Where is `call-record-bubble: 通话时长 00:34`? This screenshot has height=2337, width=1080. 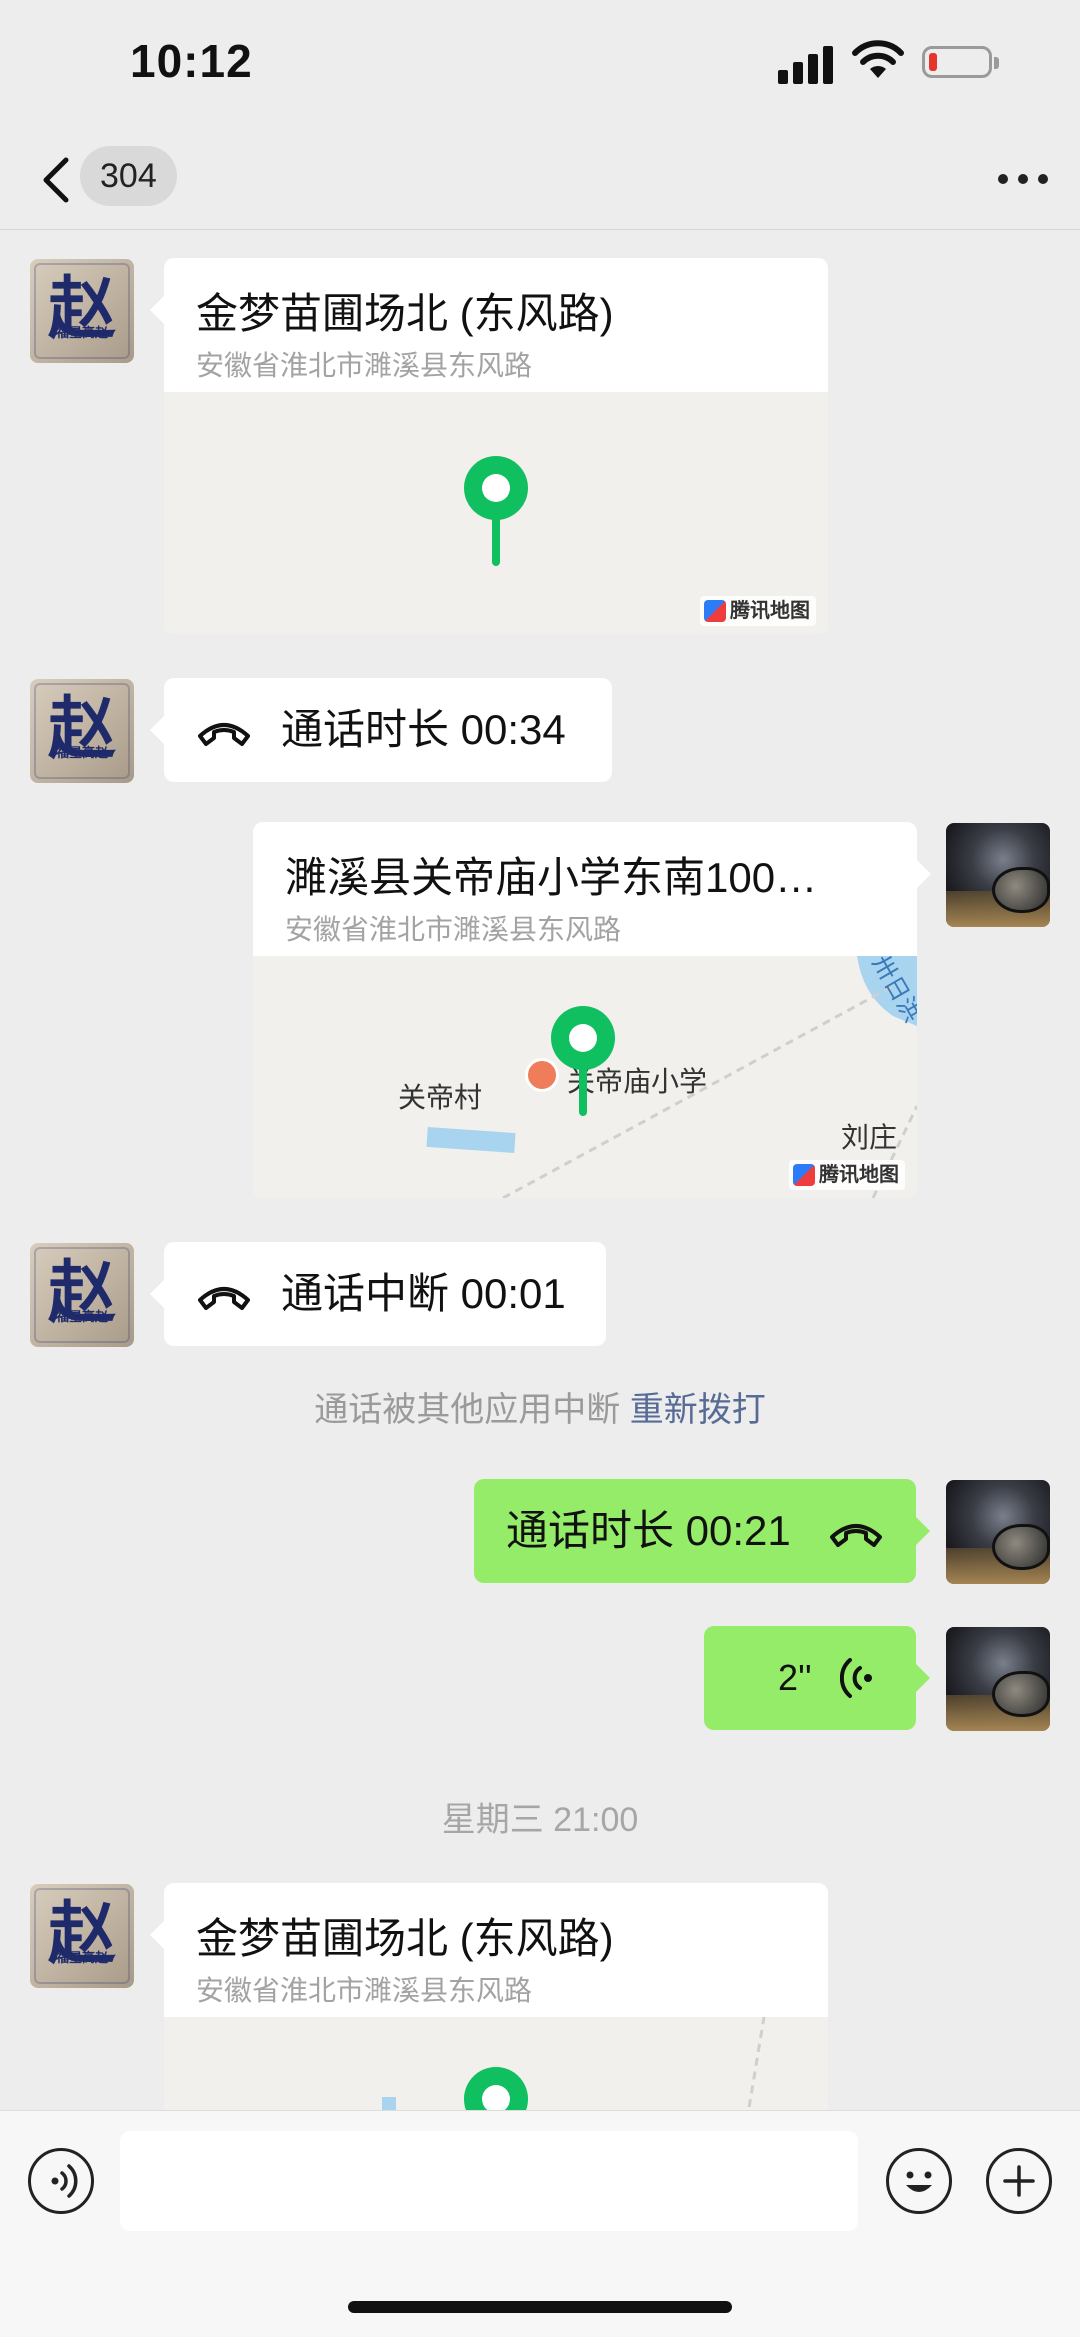
call-record-bubble: 通话时长 00:34 is located at coordinates (381, 730).